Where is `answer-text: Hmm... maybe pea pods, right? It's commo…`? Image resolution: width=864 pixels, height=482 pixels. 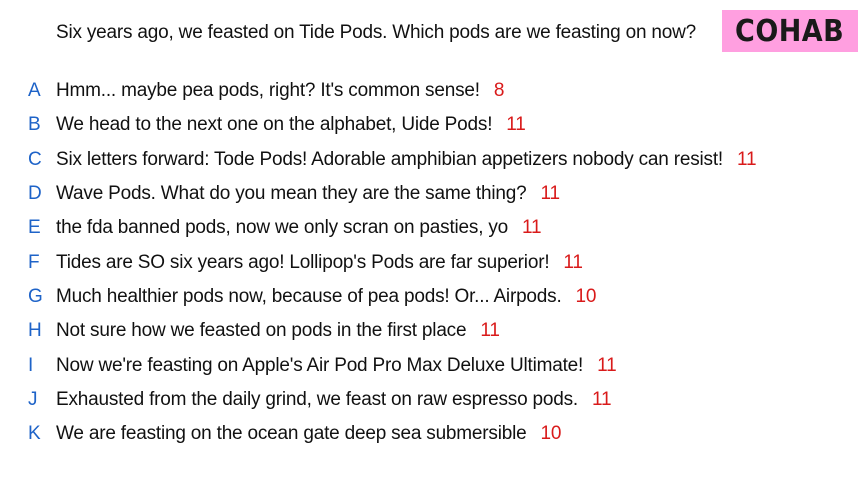
answer-text: Hmm... maybe pea pods, right? It's commo… is located at coordinates (280, 91).